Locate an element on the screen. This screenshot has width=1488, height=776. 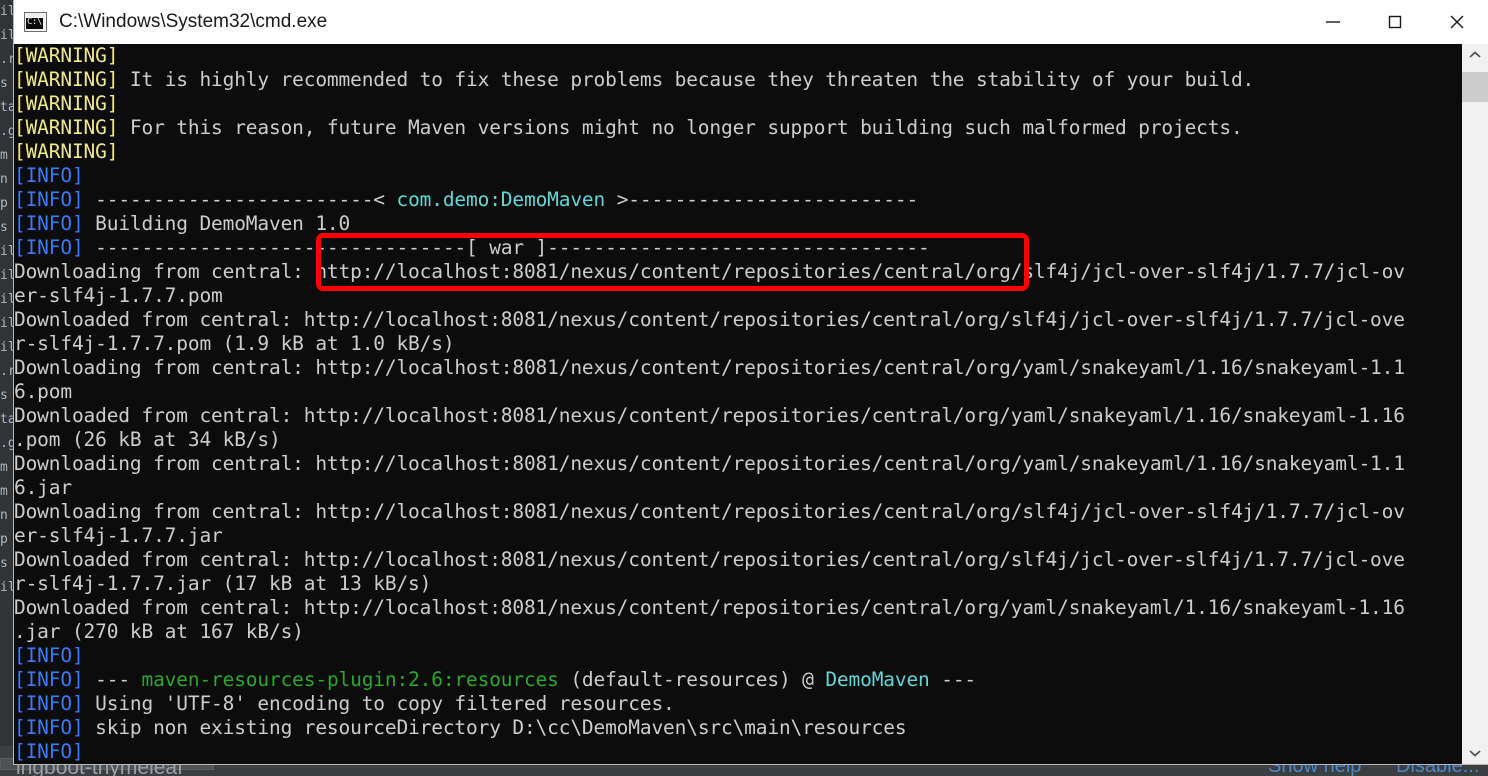
window-title: C:\Windows\System32\cmd.exe is located at coordinates (193, 21).